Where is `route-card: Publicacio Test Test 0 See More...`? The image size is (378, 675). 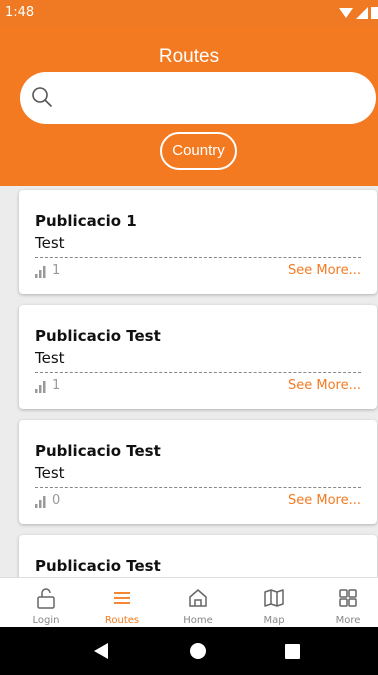
route-card: Publicacio Test Test 0 See More... is located at coordinates (198, 472).